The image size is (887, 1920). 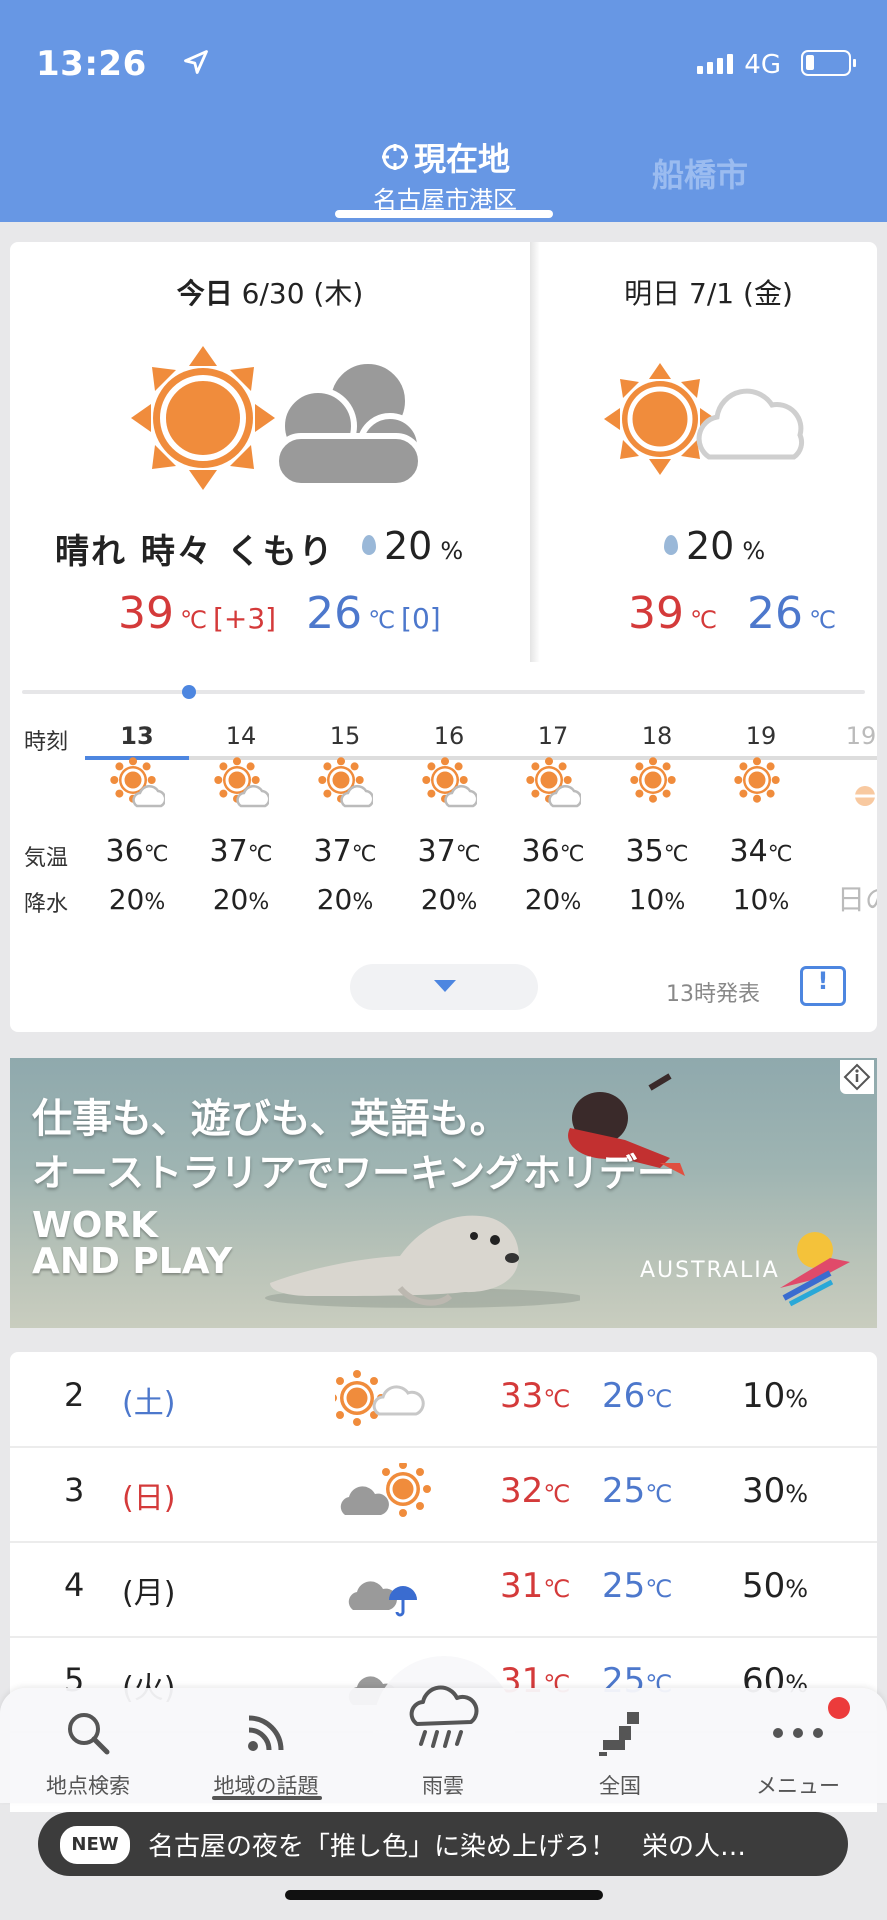 What do you see at coordinates (774, 613) in the screenshot?
I see `tomorrow-low: 26` at bounding box center [774, 613].